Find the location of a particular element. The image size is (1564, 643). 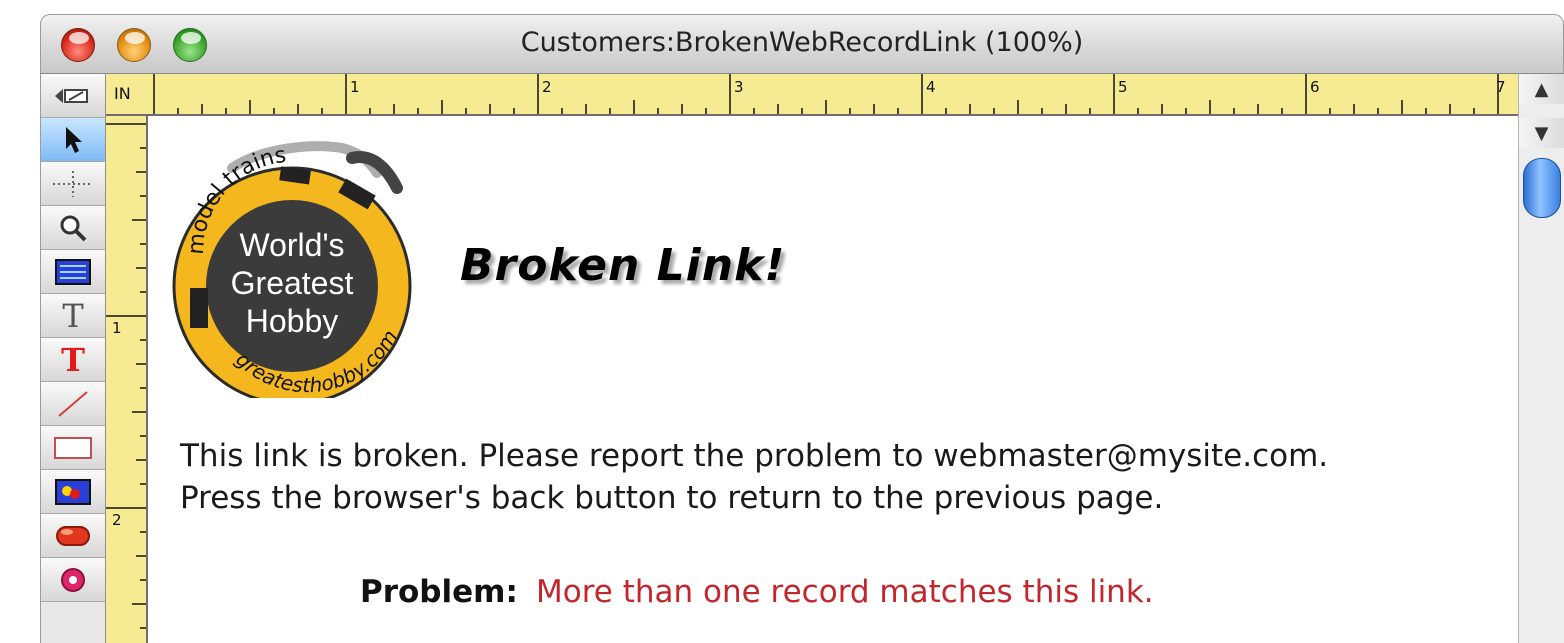

horizontal-ruler-ticks is located at coordinates (826, 94).